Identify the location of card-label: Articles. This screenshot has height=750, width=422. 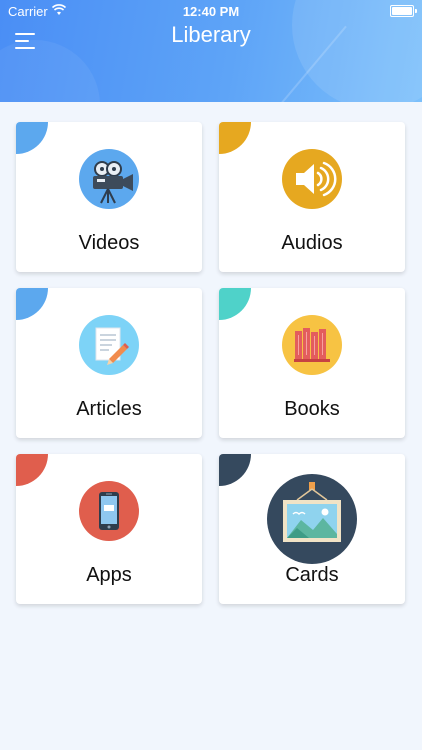
(109, 409).